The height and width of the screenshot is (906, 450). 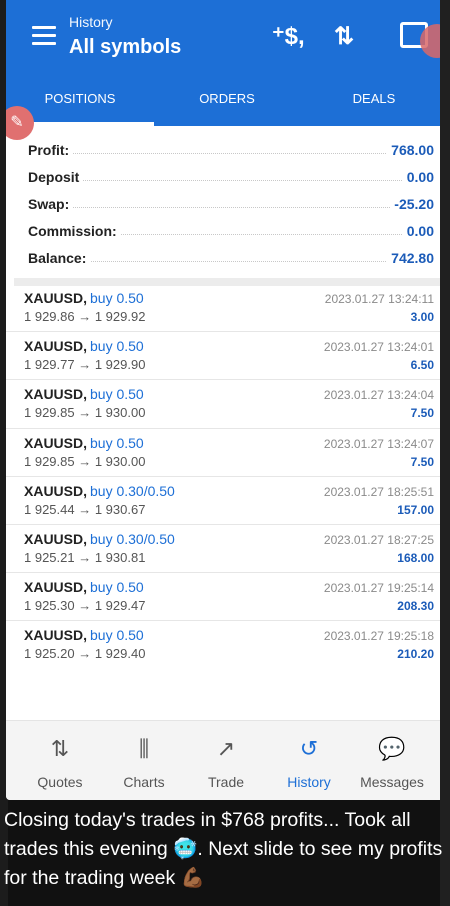 I want to click on nav-charts: ⫼ Charts, so click(x=144, y=764).